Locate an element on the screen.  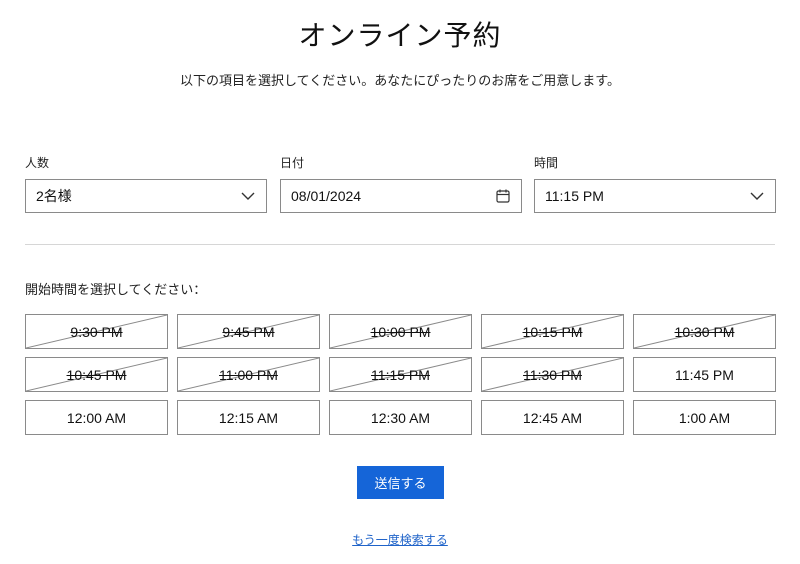
time-slot-button-unavailable: 10:15 PM is located at coordinates (552, 331).